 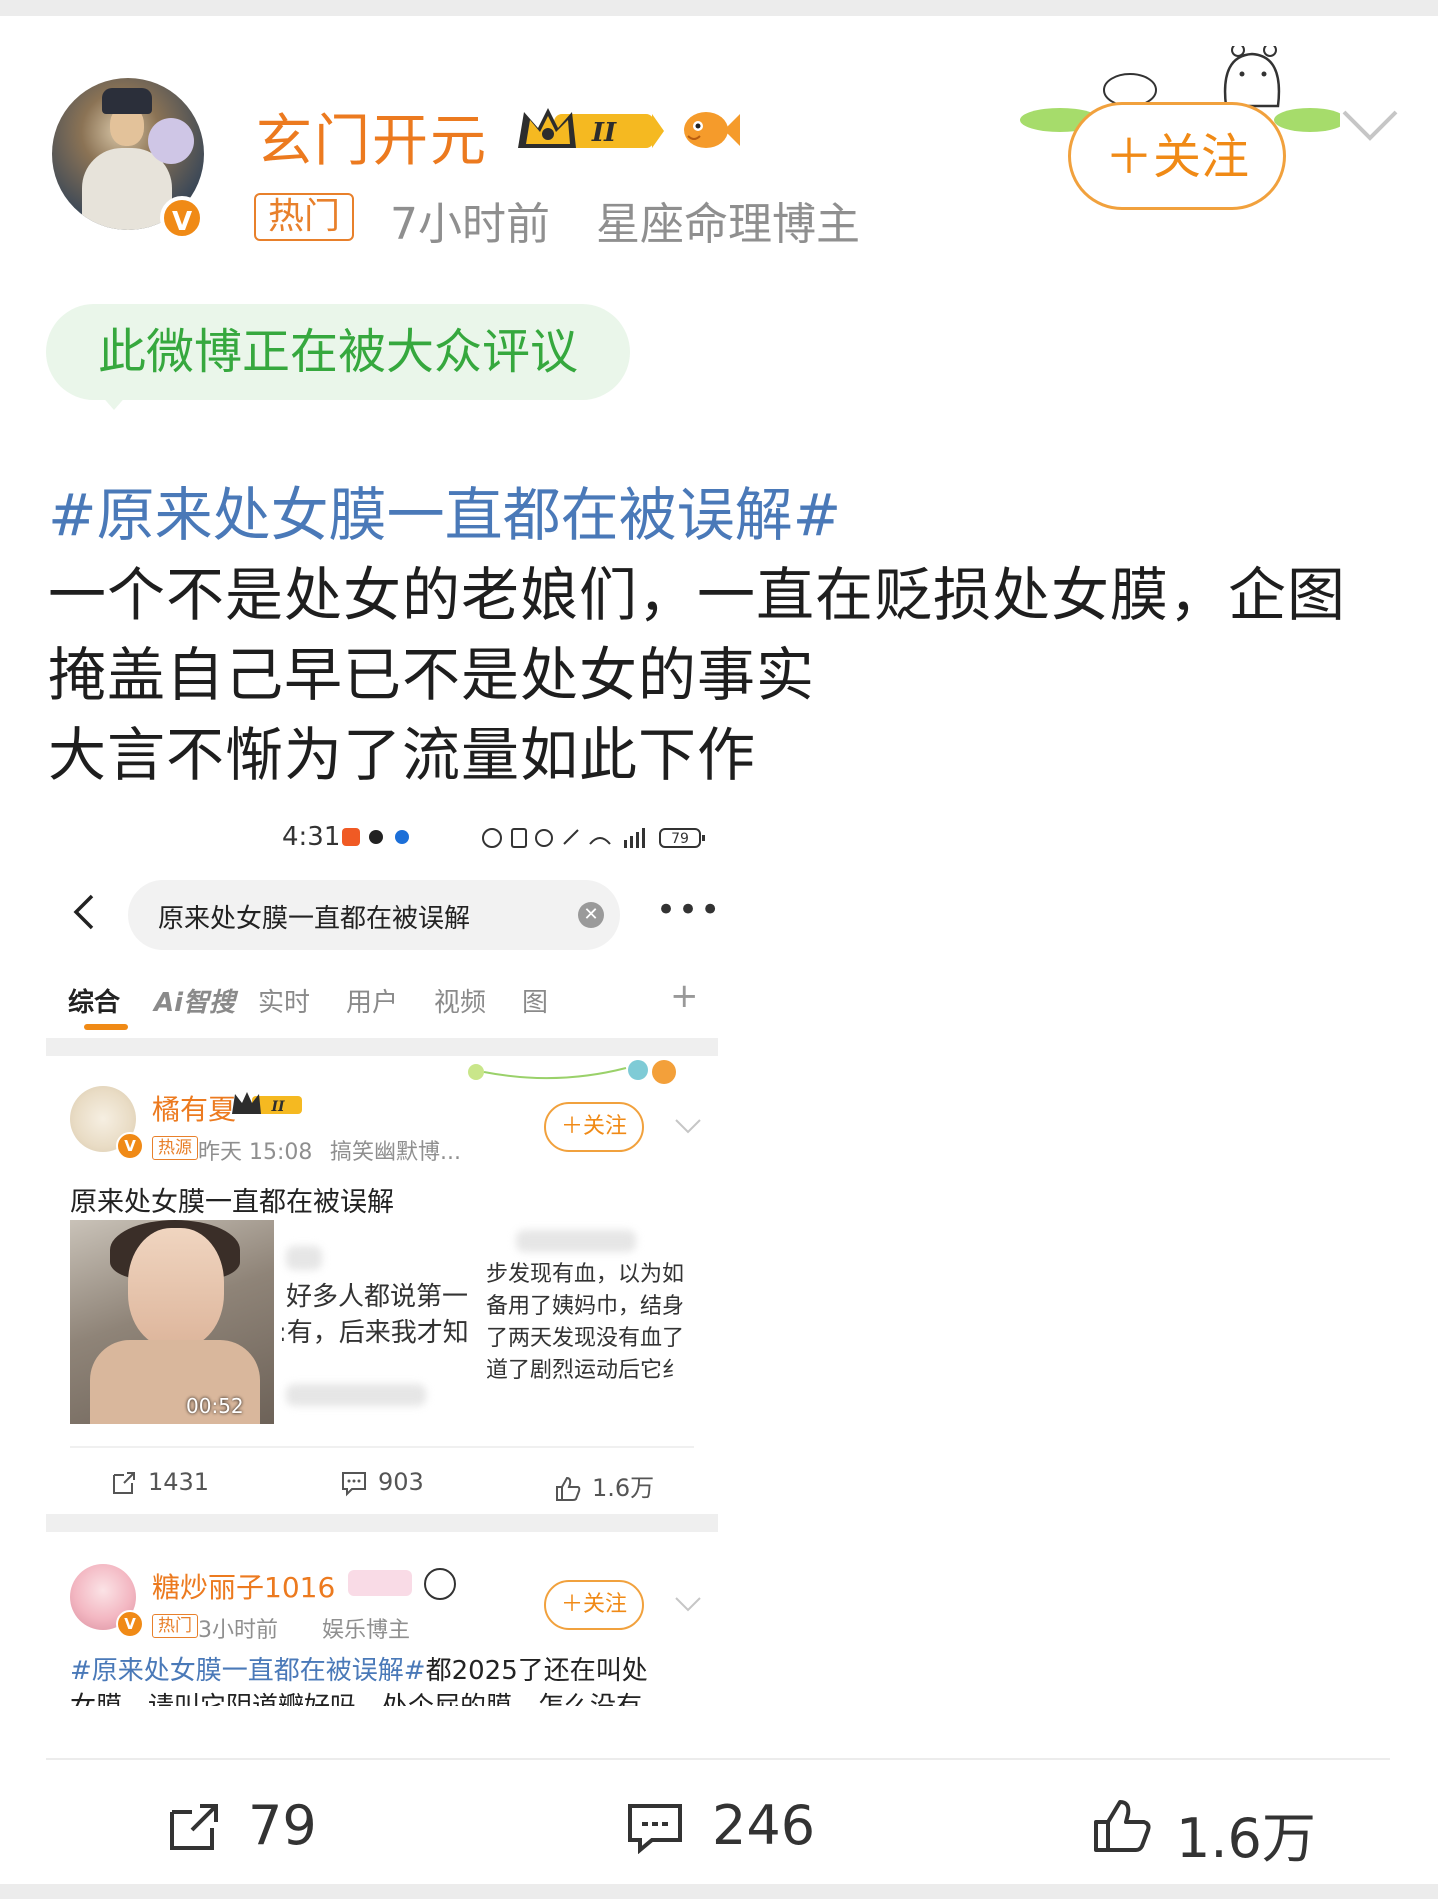 I want to click on hot-tag: 热门, so click(x=304, y=217).